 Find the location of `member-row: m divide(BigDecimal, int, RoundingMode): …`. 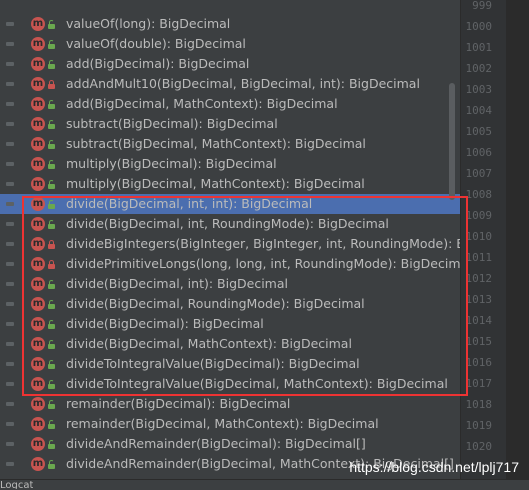

member-row: m divide(BigDecimal, int, RoundingMode): … is located at coordinates (230, 224).